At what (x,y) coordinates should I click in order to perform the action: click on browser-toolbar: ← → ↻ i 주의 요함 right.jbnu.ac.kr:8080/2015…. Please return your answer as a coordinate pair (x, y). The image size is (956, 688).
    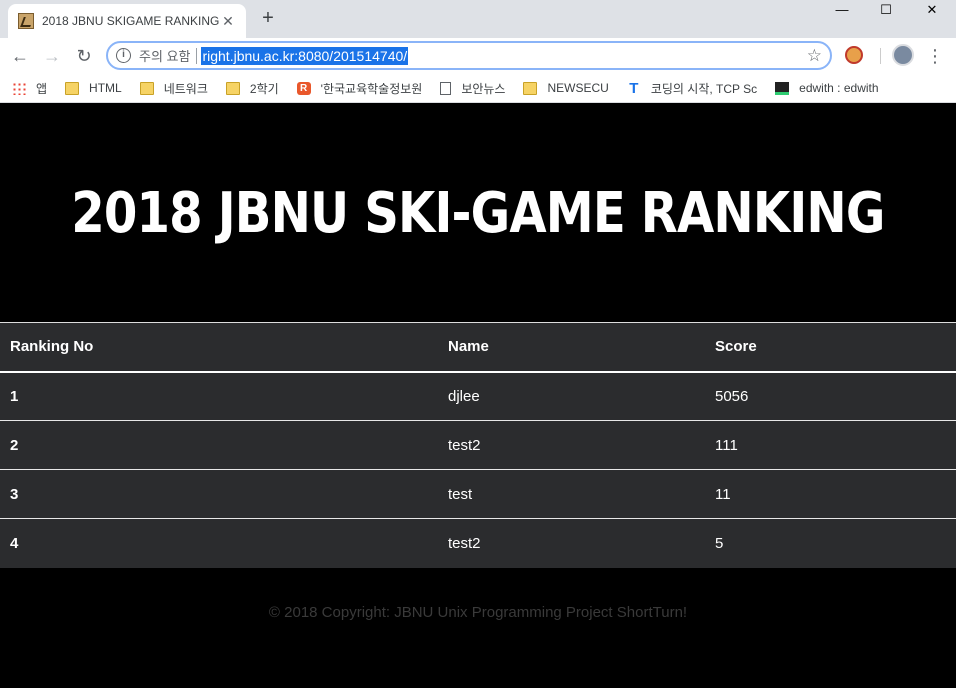
    Looking at the image, I should click on (478, 56).